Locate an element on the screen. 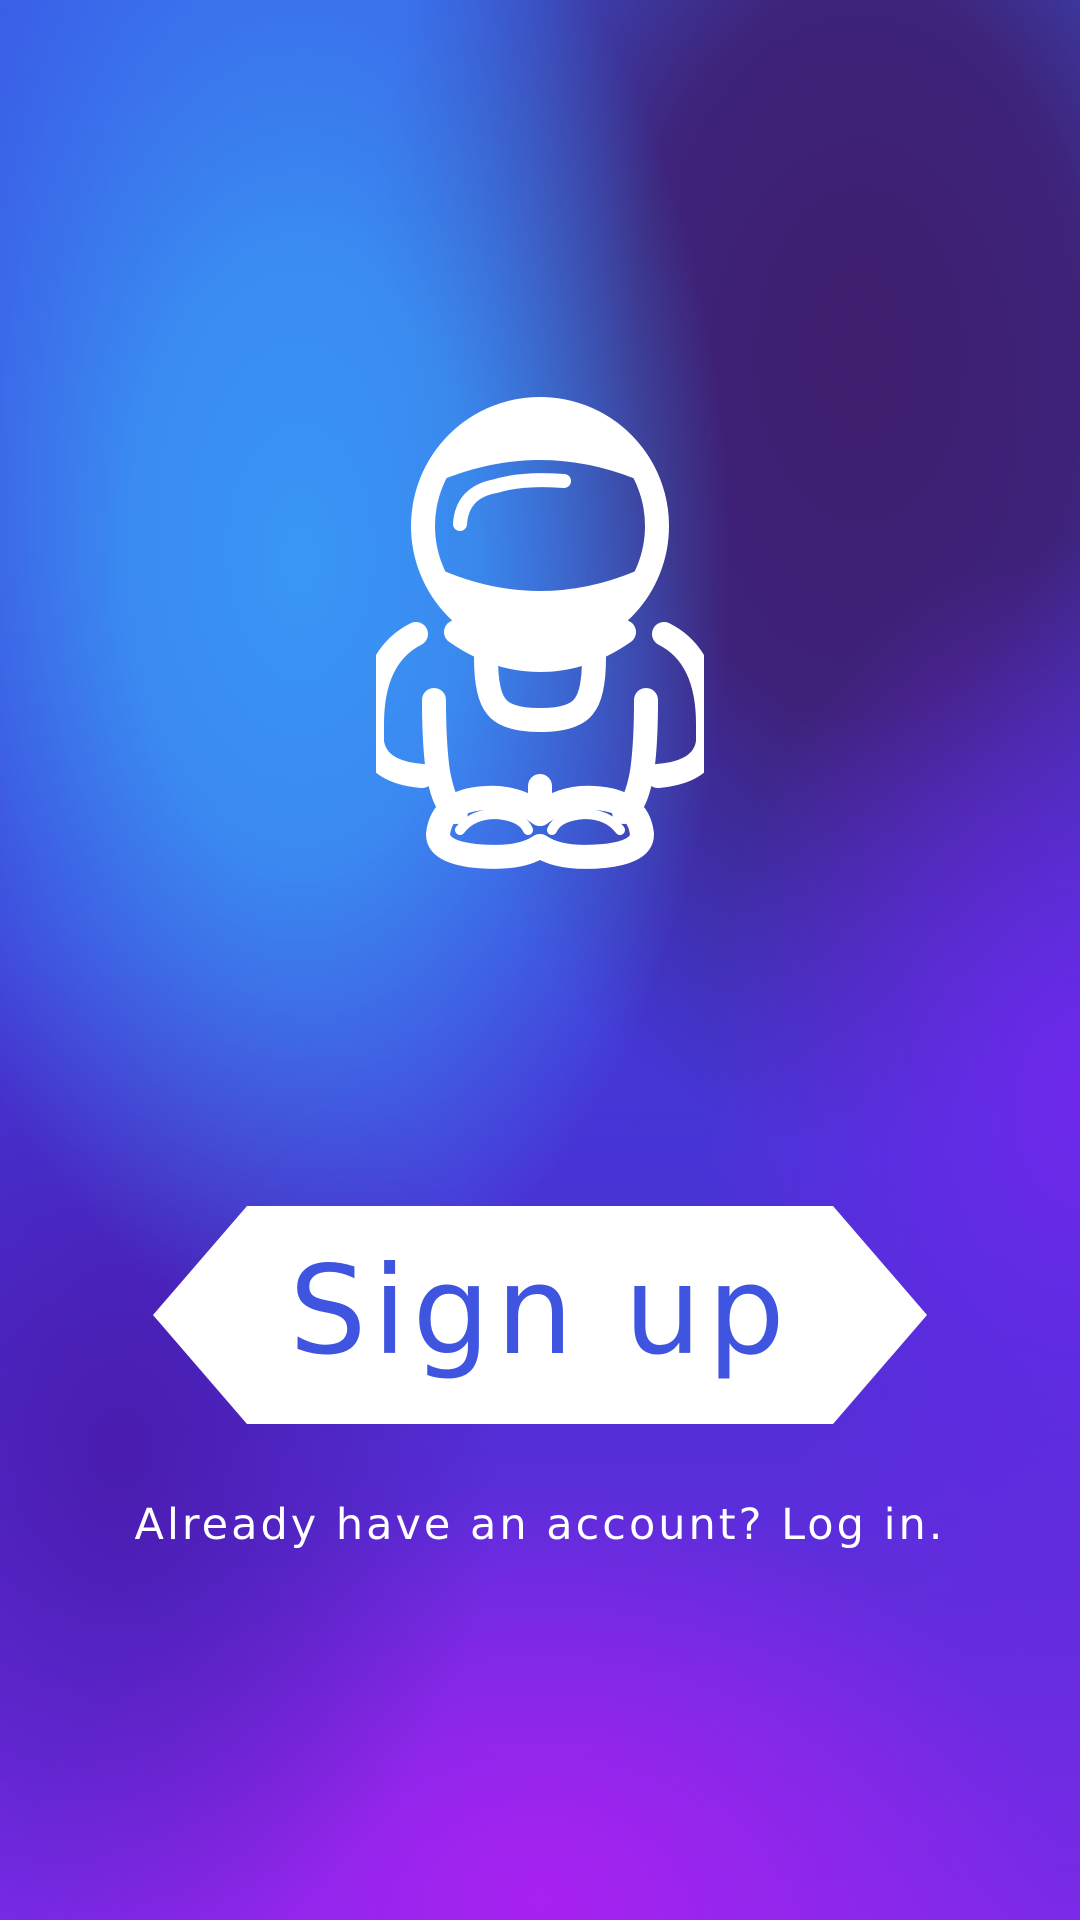 Image resolution: width=1080 pixels, height=1920 pixels. login-question: Already have an account? is located at coordinates (458, 1525).